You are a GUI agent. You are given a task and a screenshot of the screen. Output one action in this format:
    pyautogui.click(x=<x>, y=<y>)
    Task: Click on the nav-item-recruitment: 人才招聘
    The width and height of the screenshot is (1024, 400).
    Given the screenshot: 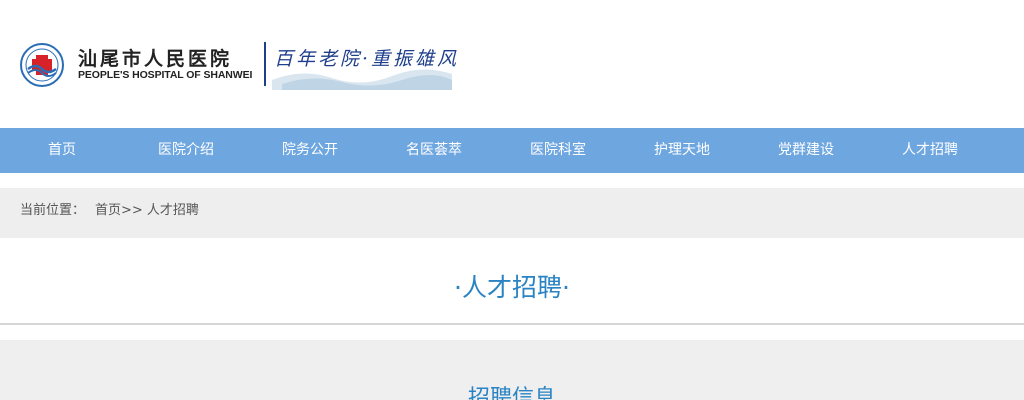 What is the action you would take?
    pyautogui.click(x=930, y=150)
    